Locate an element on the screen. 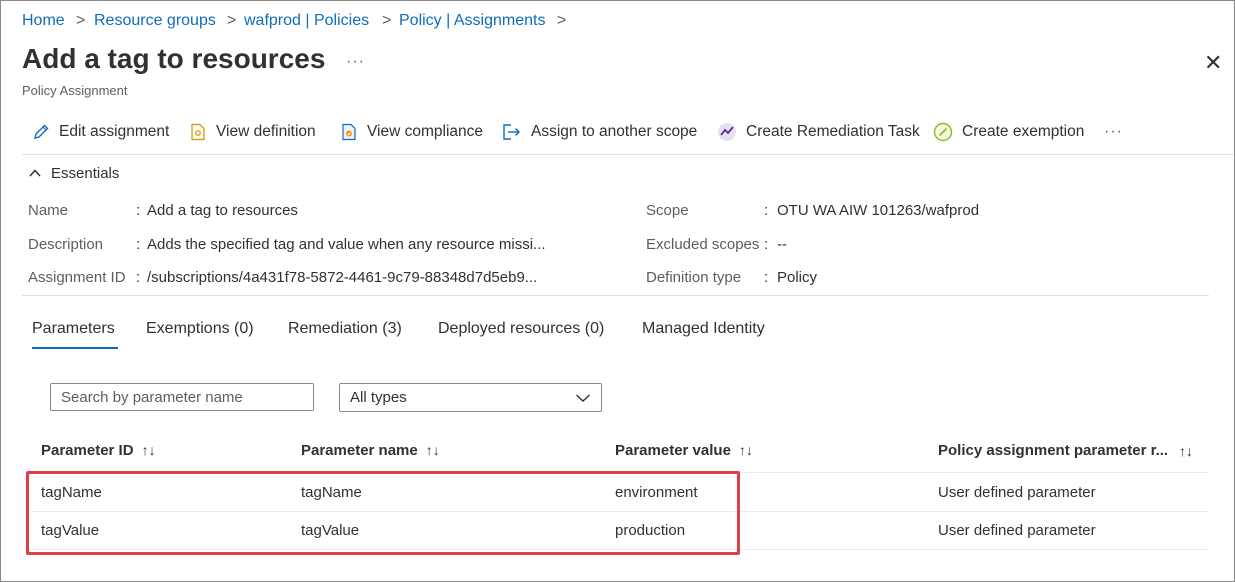 This screenshot has width=1235, height=582. page-subtitle: Policy Assignment is located at coordinates (75, 90).